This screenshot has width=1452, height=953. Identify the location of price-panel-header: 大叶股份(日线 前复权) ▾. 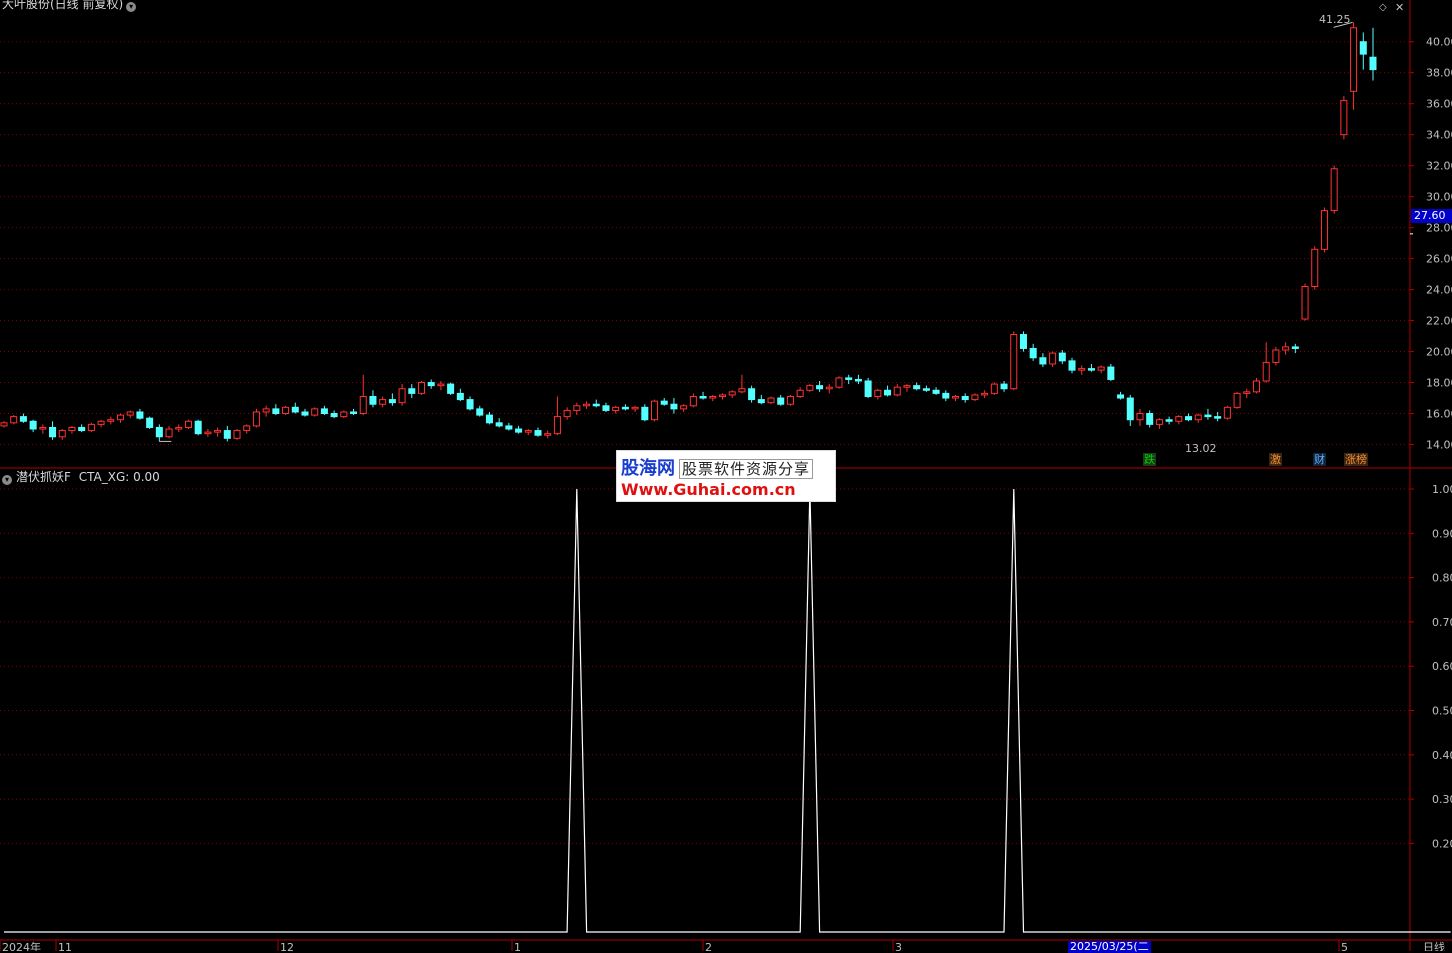
(69, 6).